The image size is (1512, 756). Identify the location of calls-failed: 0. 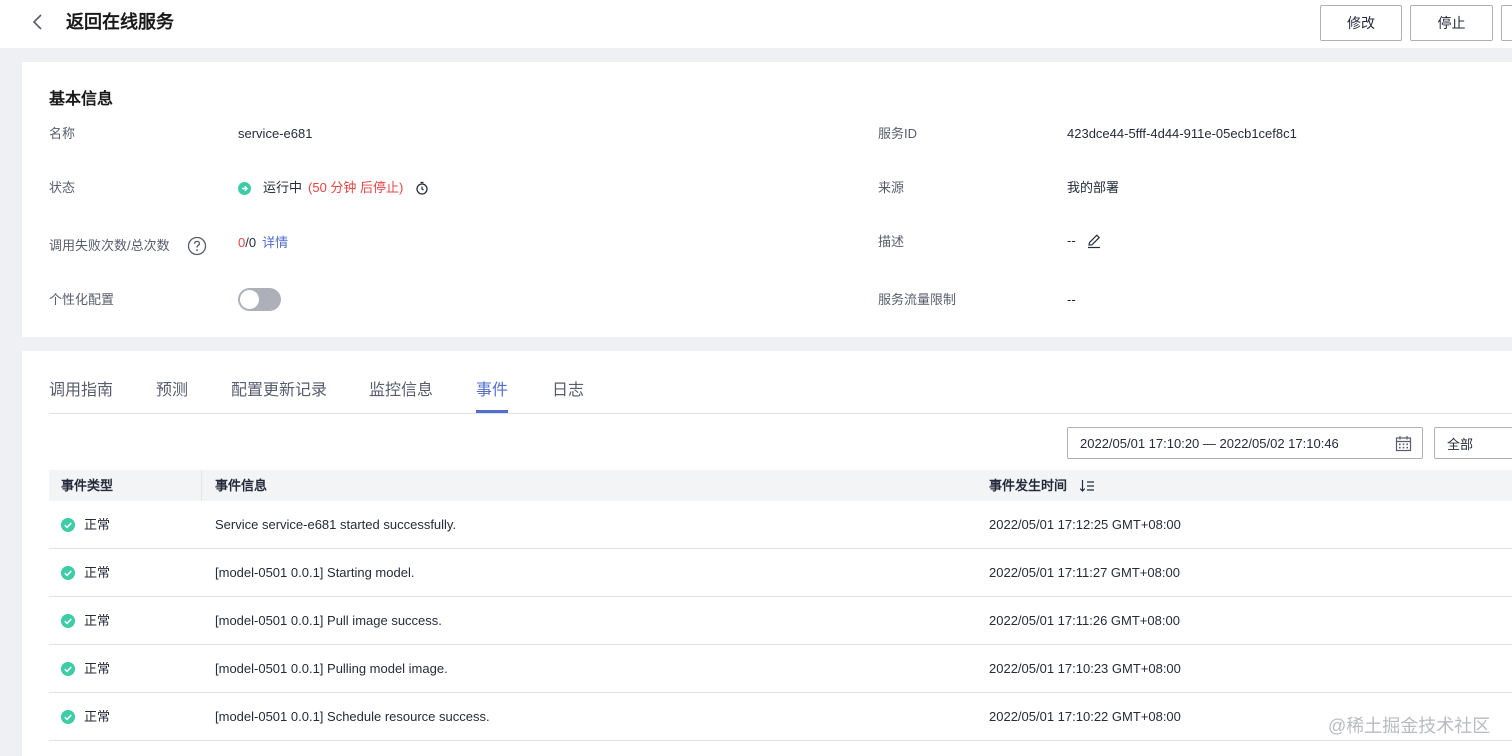
(242, 242).